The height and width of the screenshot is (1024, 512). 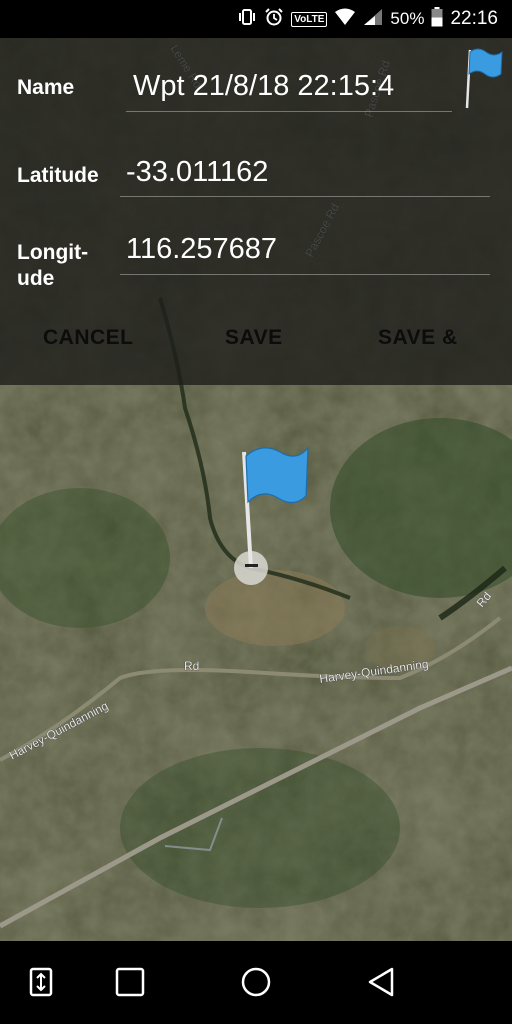 What do you see at coordinates (191, 666) in the screenshot?
I see `road-label-rd-1: Rd` at bounding box center [191, 666].